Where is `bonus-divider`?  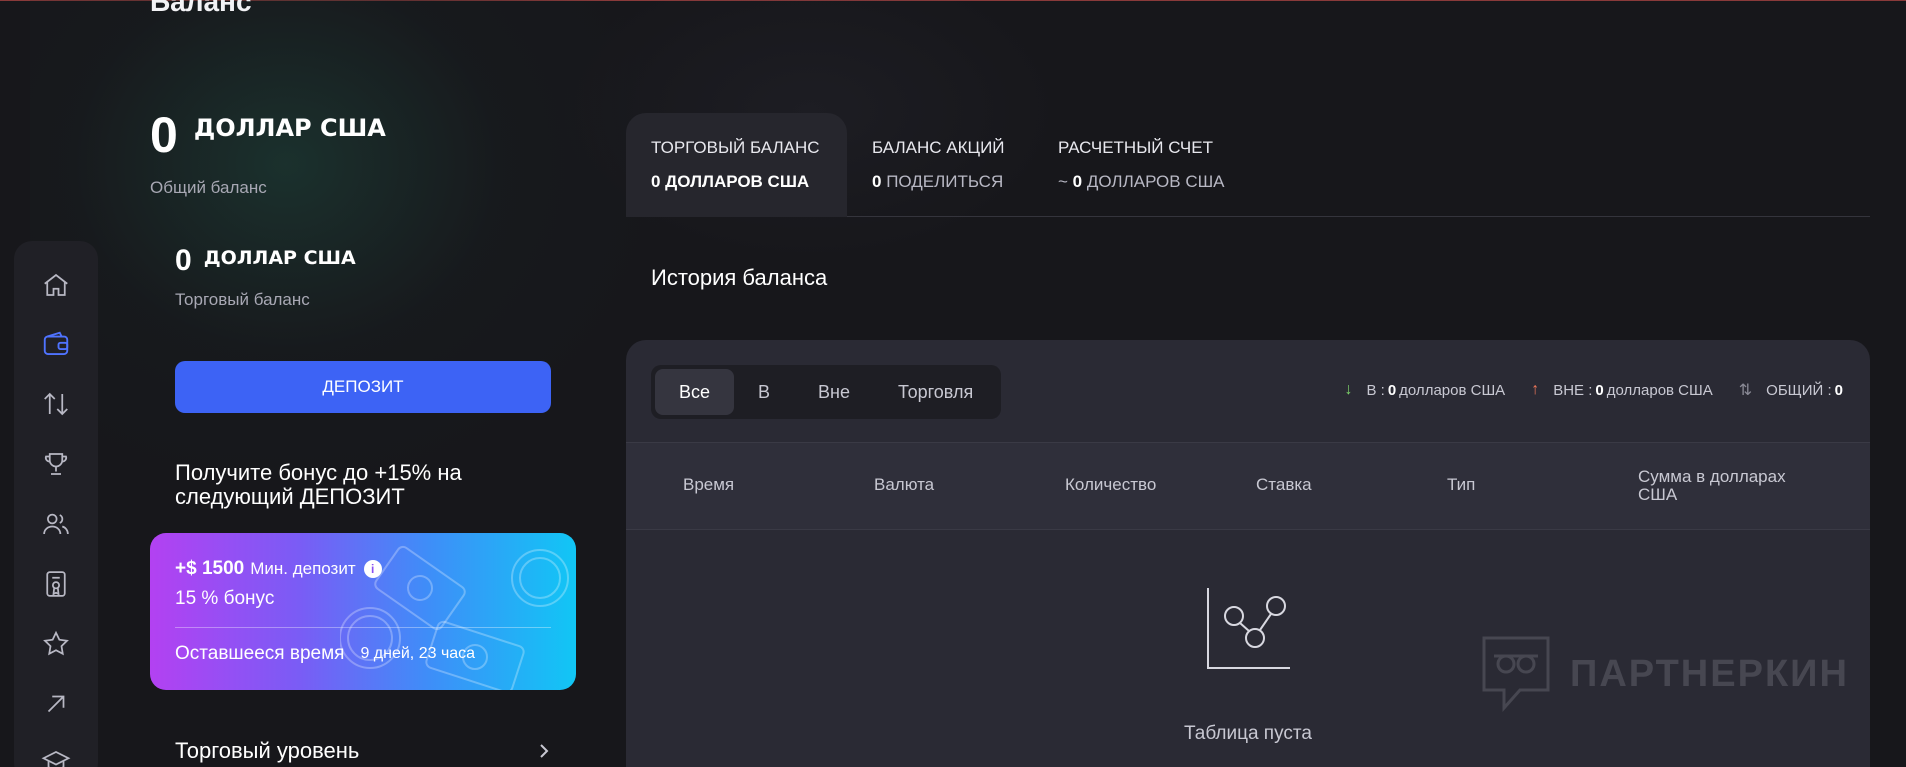
bonus-divider is located at coordinates (363, 627).